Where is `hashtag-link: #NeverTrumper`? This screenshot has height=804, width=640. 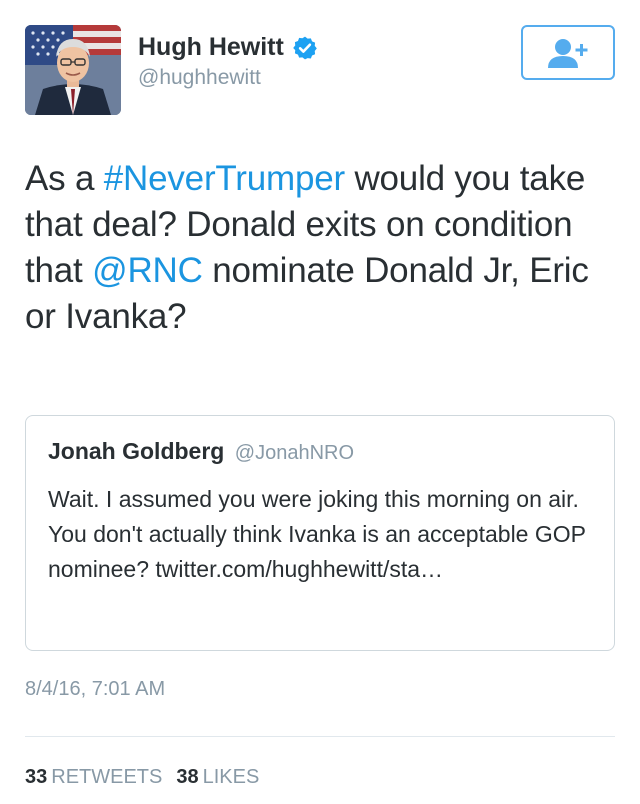 hashtag-link: #NeverTrumper is located at coordinates (224, 178).